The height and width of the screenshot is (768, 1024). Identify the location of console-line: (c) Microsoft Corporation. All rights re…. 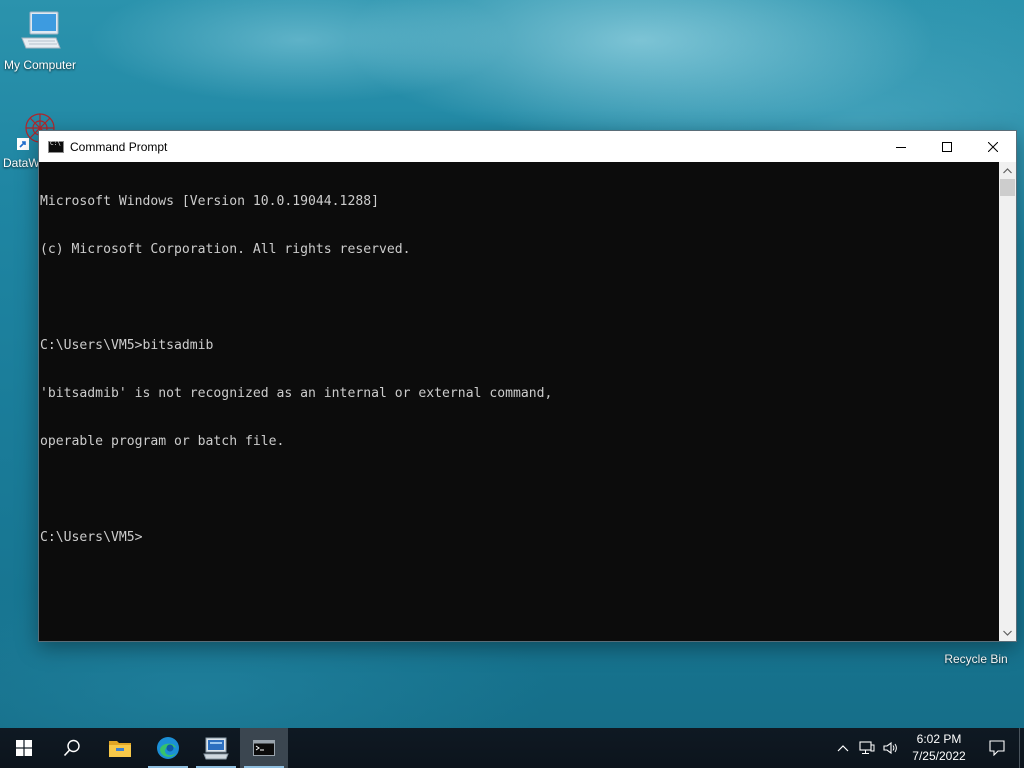
(225, 249).